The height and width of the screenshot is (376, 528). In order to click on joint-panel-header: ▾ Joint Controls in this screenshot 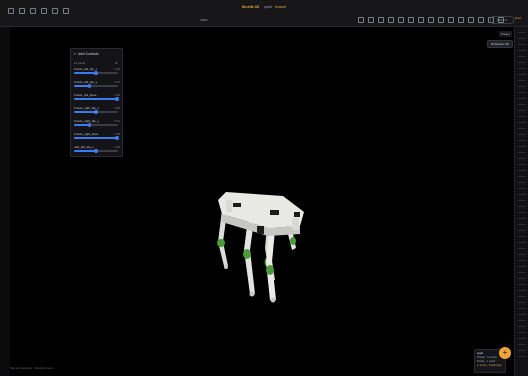, I will do `click(86, 54)`.